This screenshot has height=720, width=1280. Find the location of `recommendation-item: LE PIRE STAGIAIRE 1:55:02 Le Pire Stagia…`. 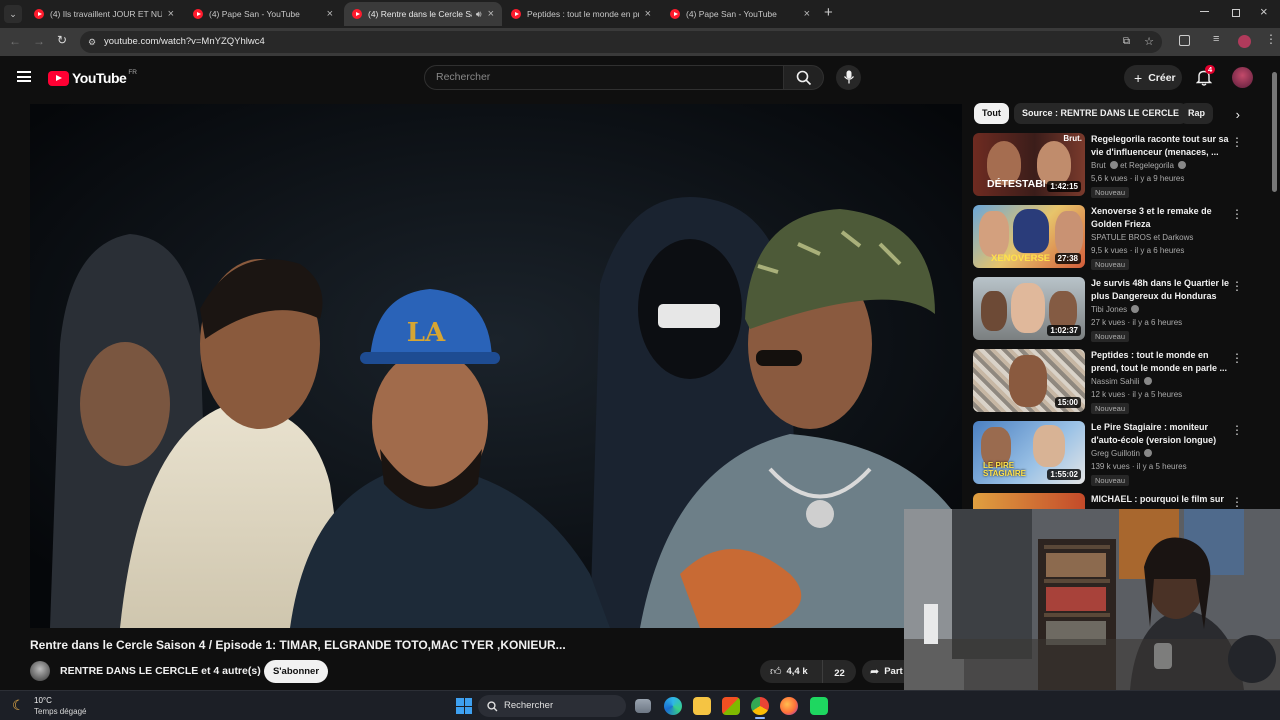

recommendation-item: LE PIRE STAGIAIRE 1:55:02 Le Pire Stagia… is located at coordinates (1113, 454).